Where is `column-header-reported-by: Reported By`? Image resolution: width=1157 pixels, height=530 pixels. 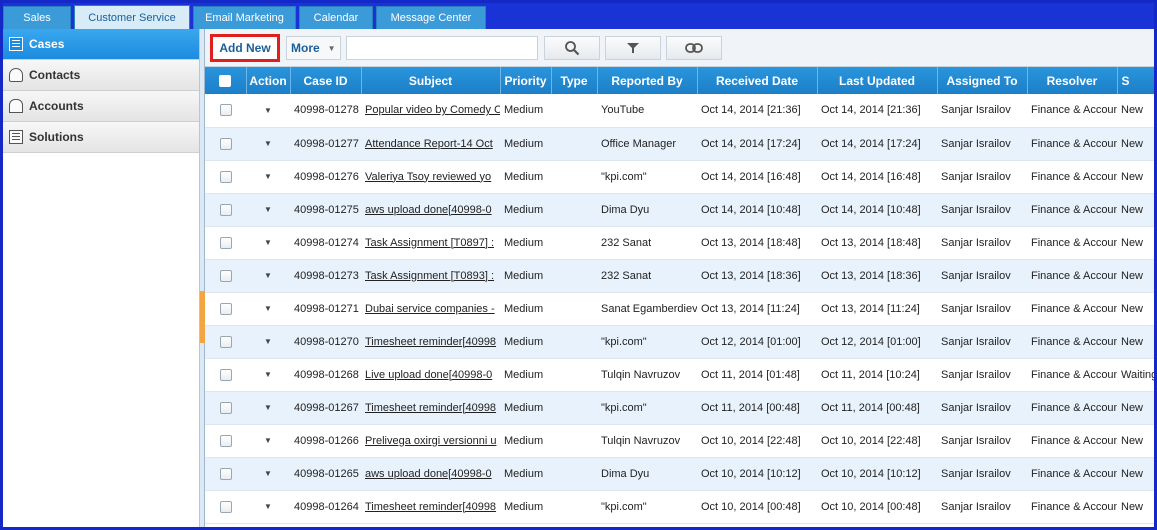
column-header-reported-by: Reported By is located at coordinates (647, 80).